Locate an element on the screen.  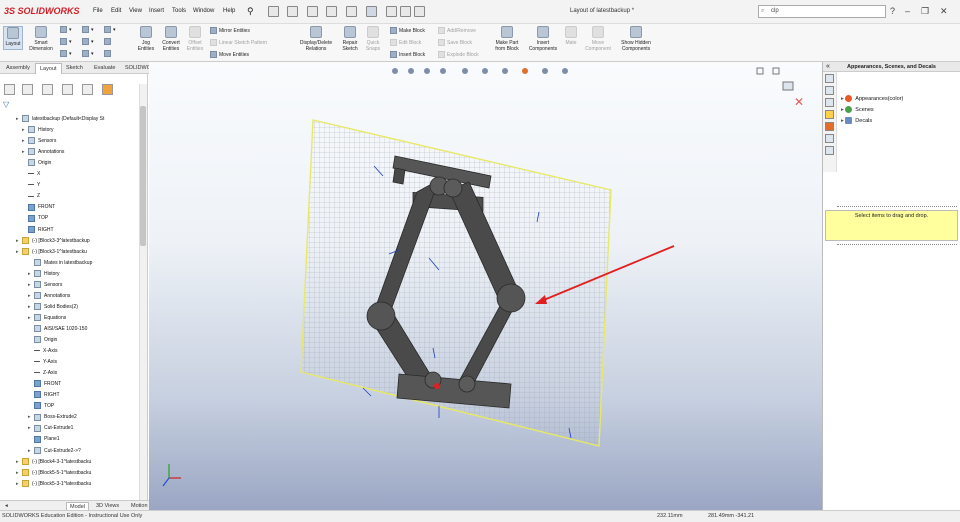
jack-pivot-right is located at coordinates (511, 298).